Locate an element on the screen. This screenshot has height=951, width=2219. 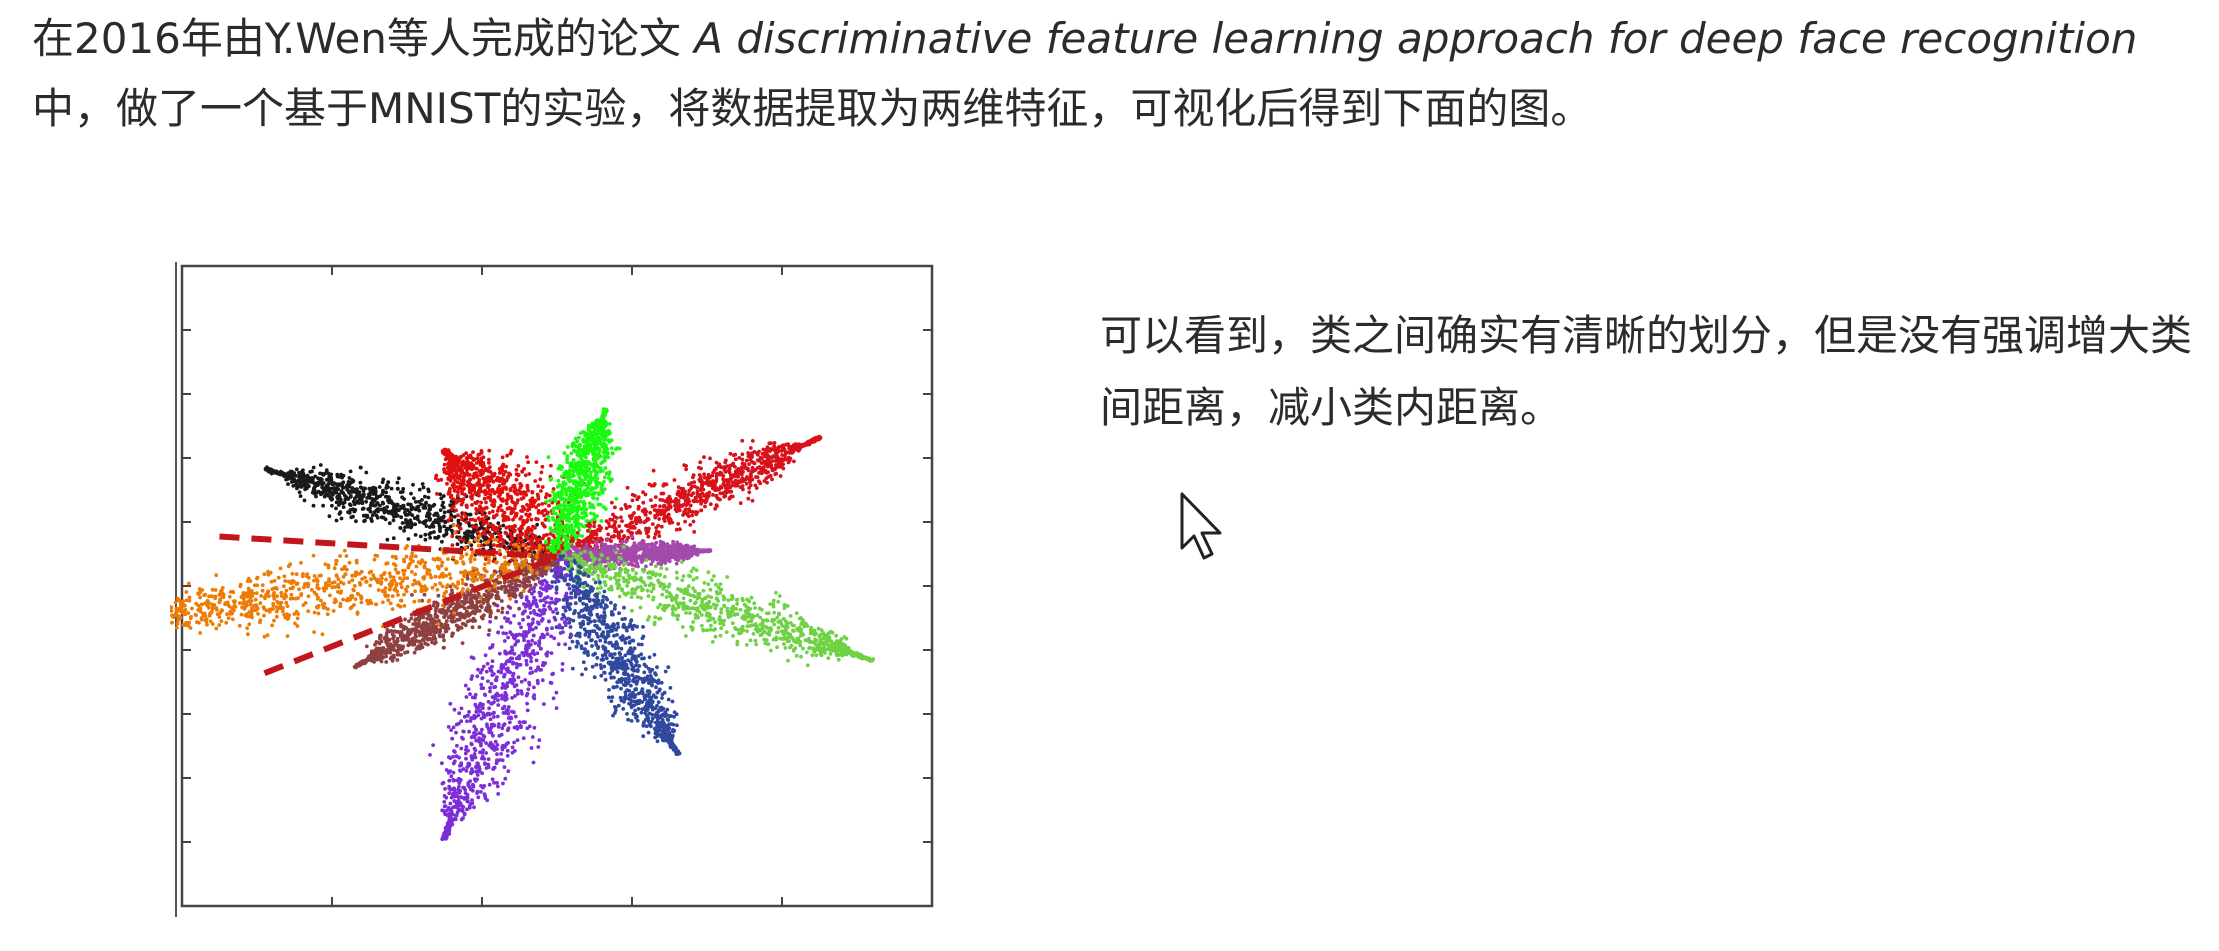
intro-text-before: 在2016年由Y.Wen等人完成的论文 is located at coordinates (363, 38).